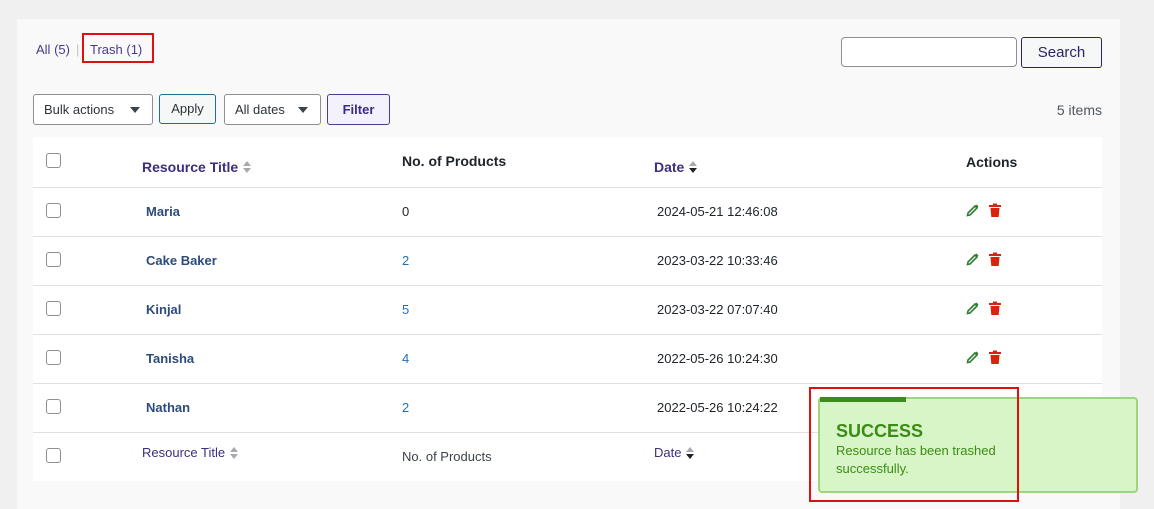 This screenshot has width=1154, height=509. I want to click on filter-button: Filter, so click(358, 109).